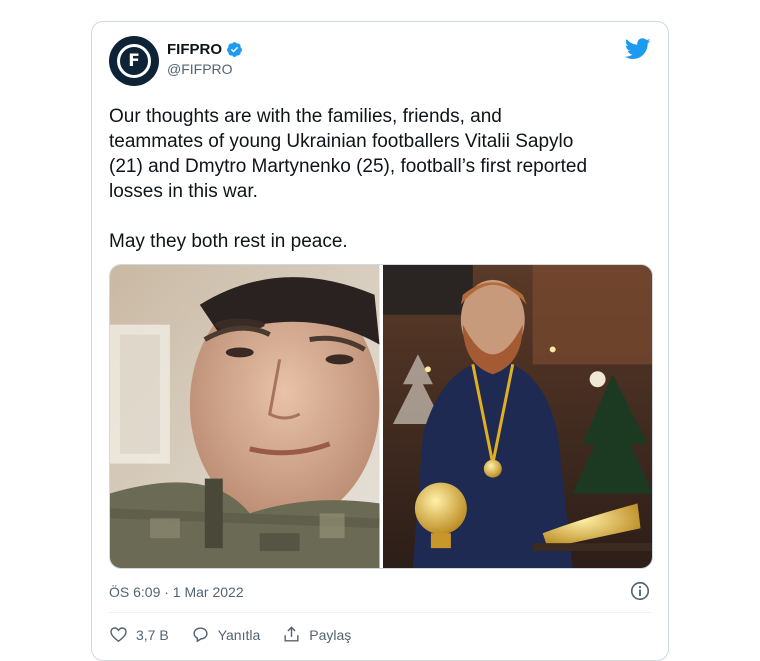  I want to click on divider, so click(380, 612).